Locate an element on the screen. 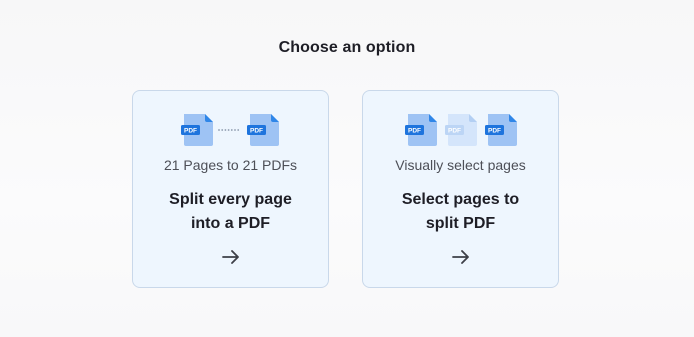 The image size is (694, 337). option-illustration: PDF PDF PDF is located at coordinates (460, 130).